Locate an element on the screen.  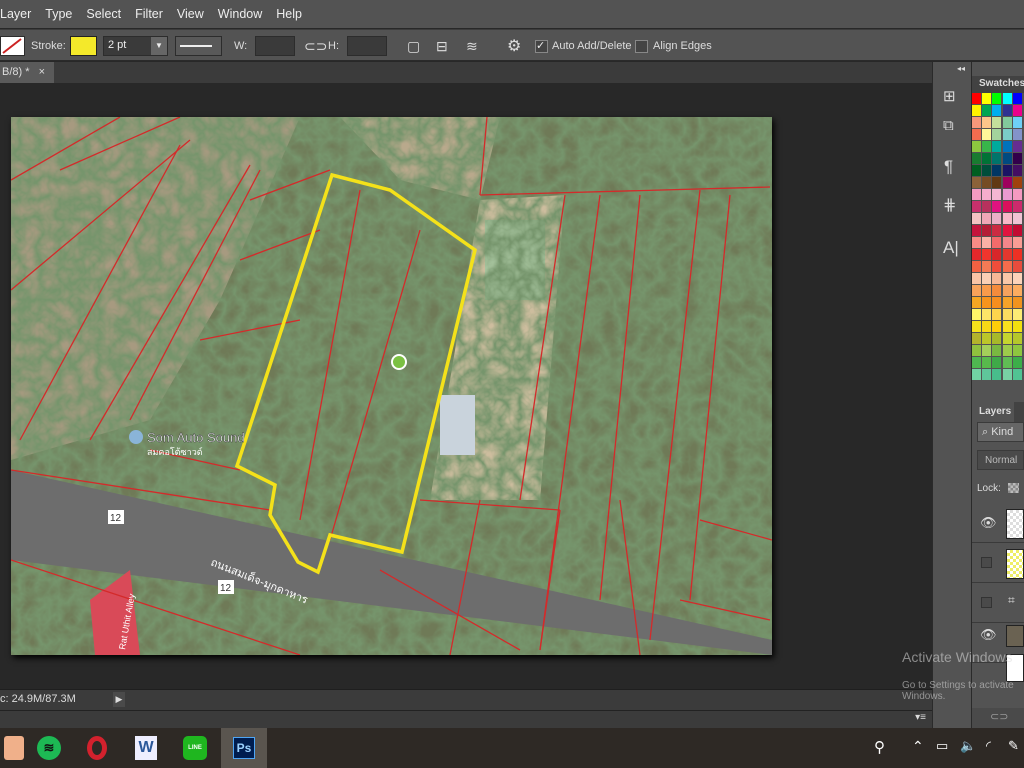
auto-add-delete-checkbox: ✓ Auto Add/Delete is located at coordinates (583, 46).